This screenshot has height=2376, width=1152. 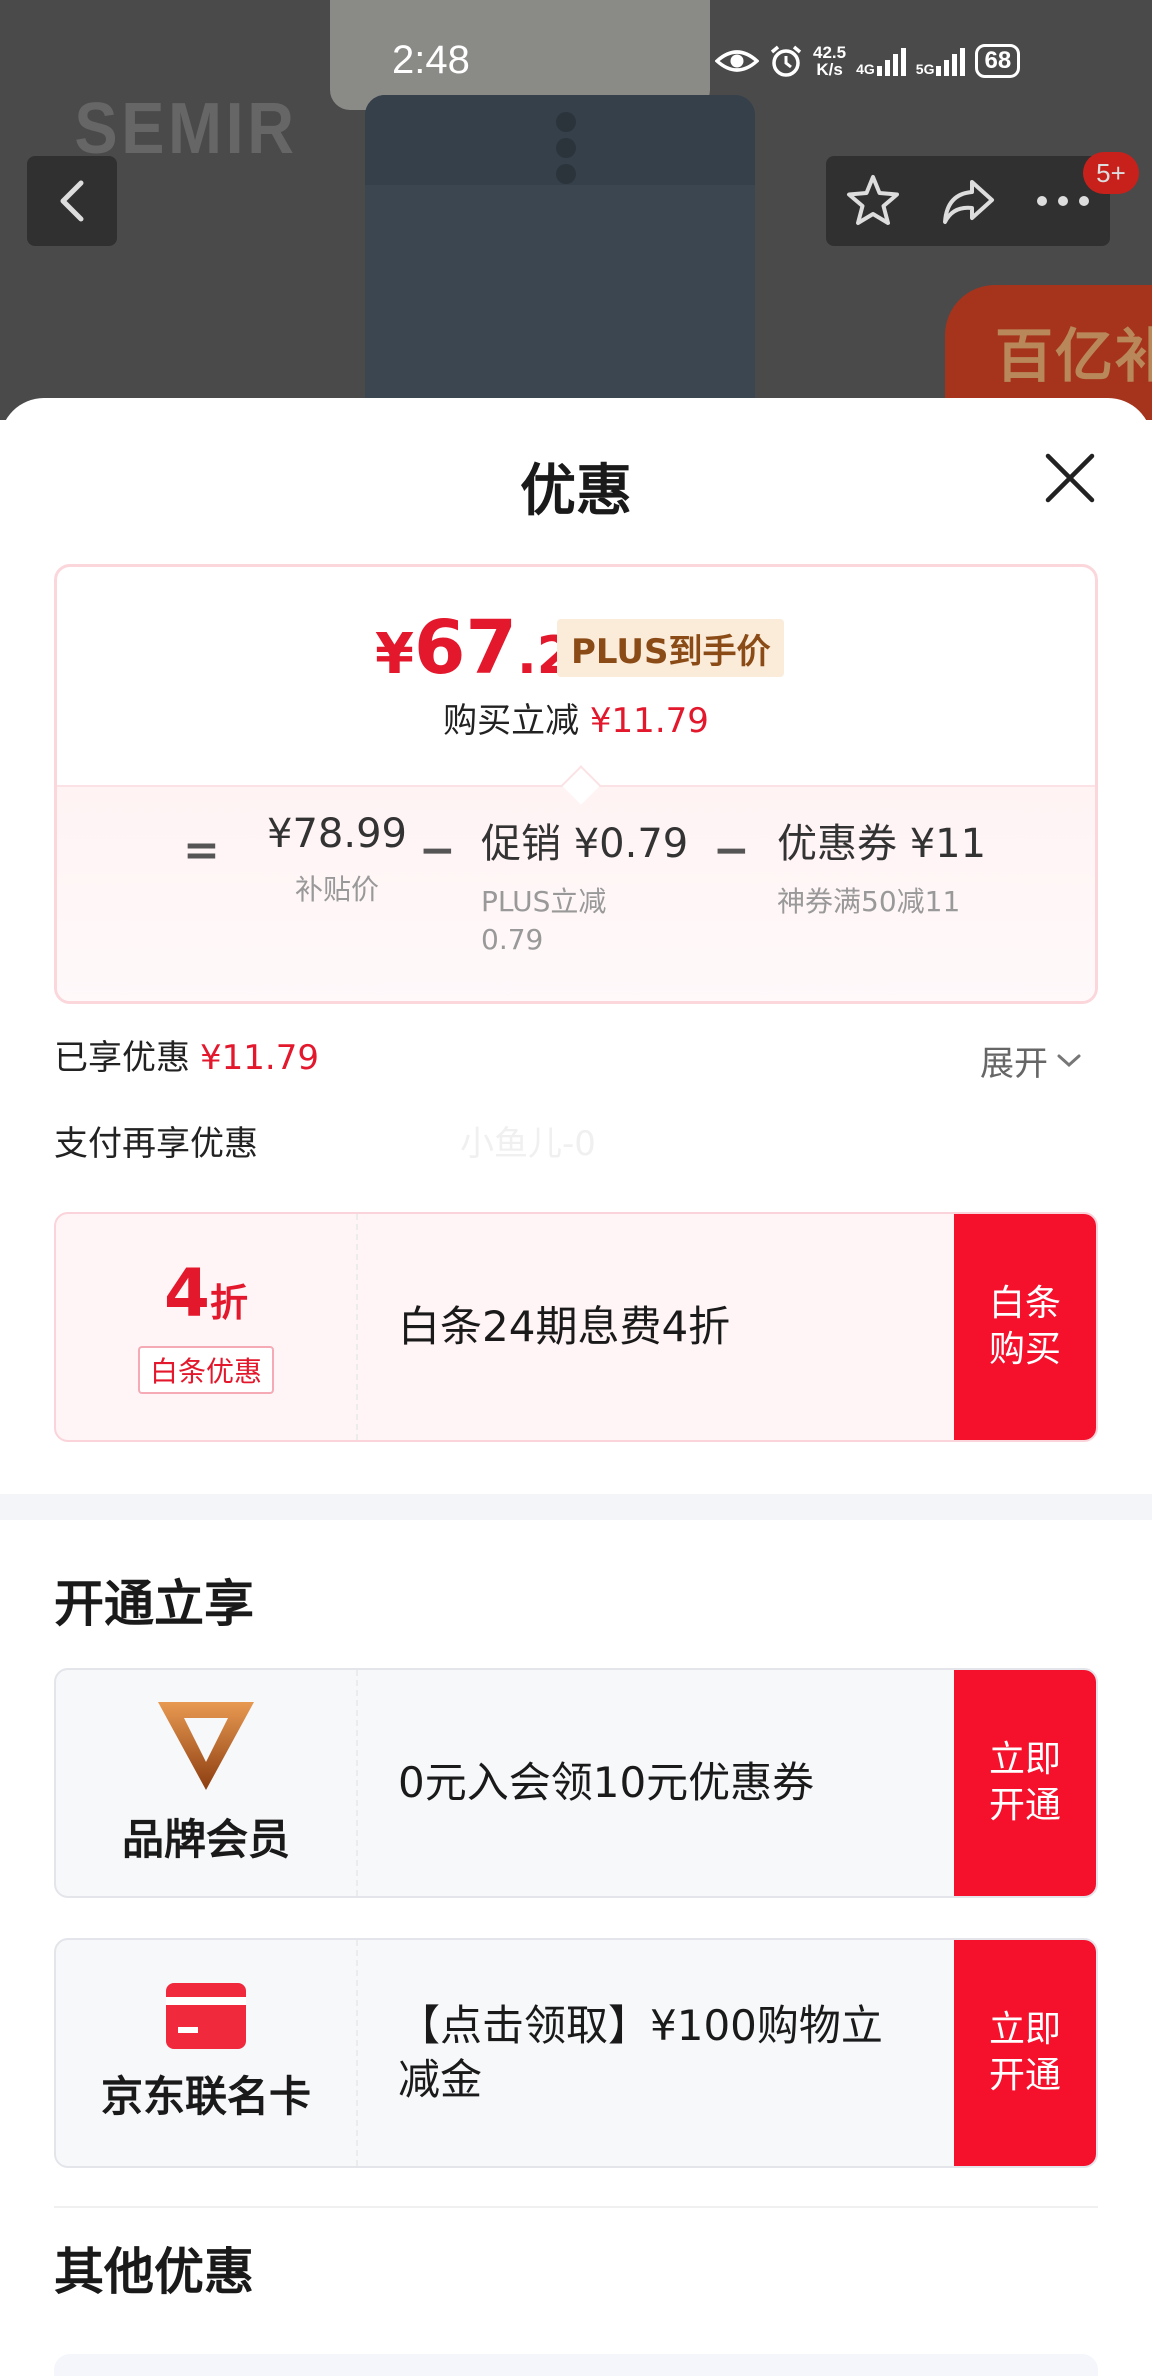 I want to click on jd-card-description: 【点击领取】¥100购物立减金, so click(x=640, y=2052).